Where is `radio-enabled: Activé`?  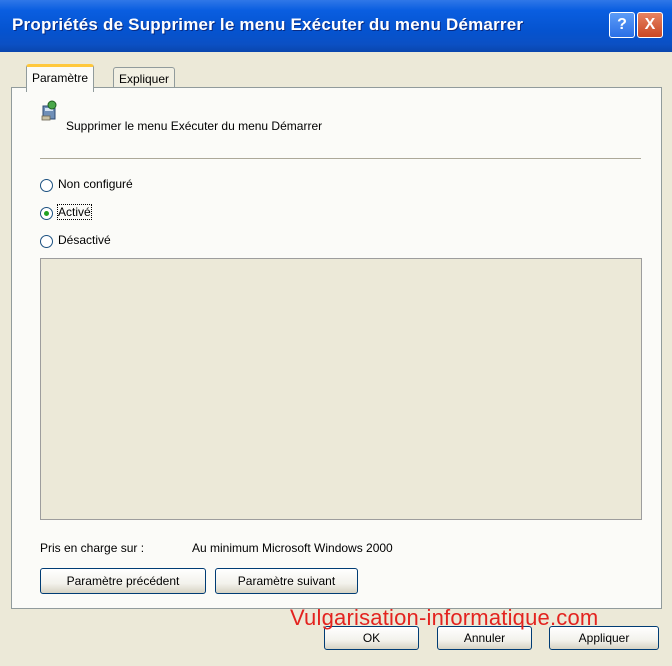
radio-enabled: Activé is located at coordinates (120, 214).